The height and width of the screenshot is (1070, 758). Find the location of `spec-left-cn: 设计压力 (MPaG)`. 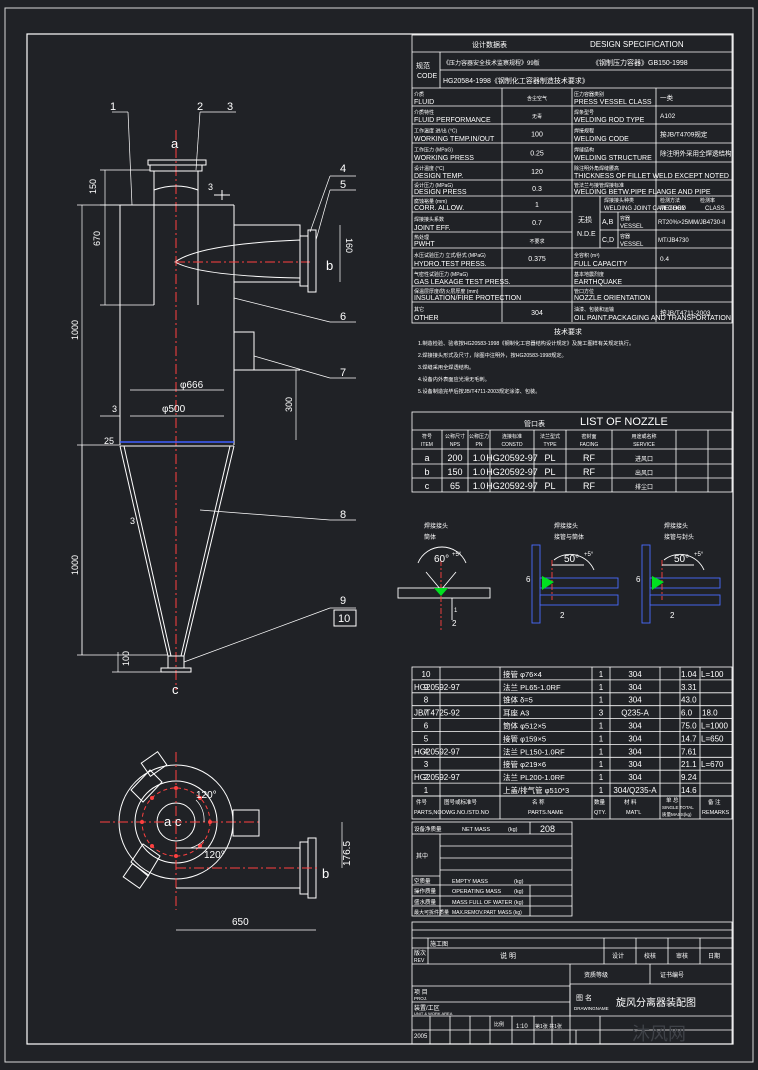

spec-left-cn: 设计压力 (MPaG) is located at coordinates (433, 185).